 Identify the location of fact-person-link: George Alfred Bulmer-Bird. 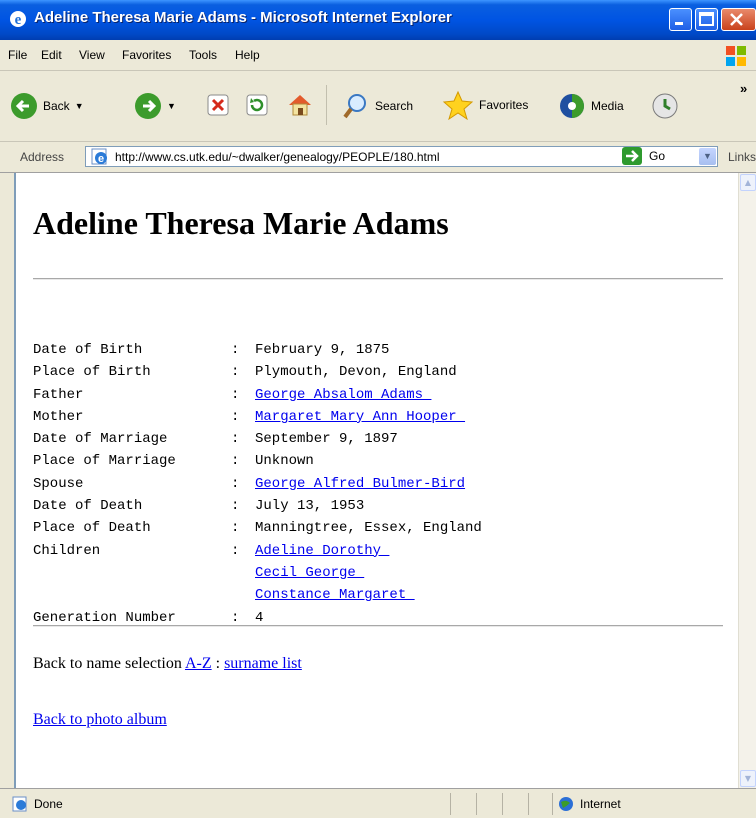
(360, 484).